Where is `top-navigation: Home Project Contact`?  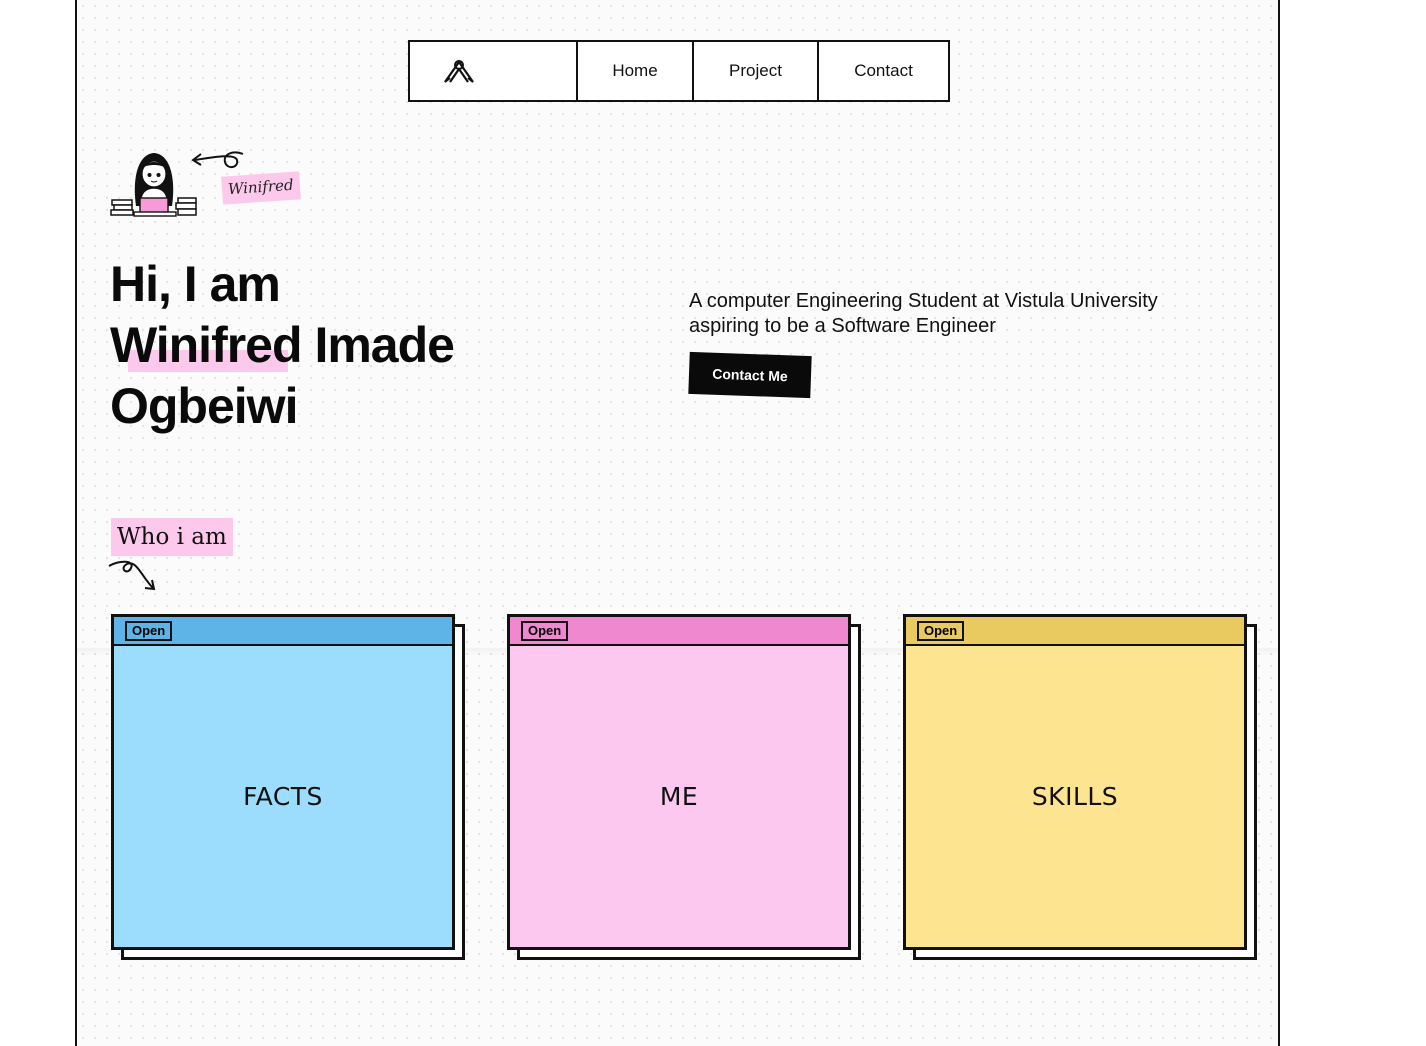 top-navigation: Home Project Contact is located at coordinates (679, 71).